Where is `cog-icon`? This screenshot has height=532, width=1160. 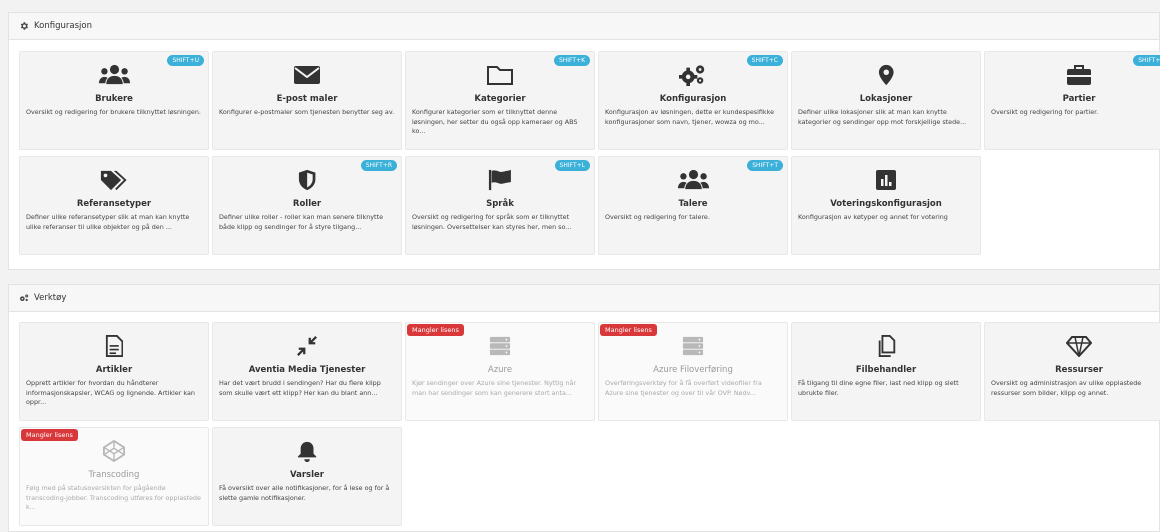
cog-icon is located at coordinates (24, 26).